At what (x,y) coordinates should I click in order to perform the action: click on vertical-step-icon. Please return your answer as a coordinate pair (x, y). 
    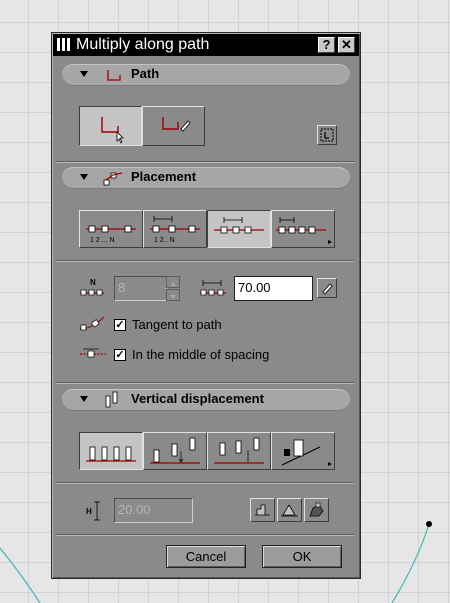
    Looking at the image, I should click on (239, 450).